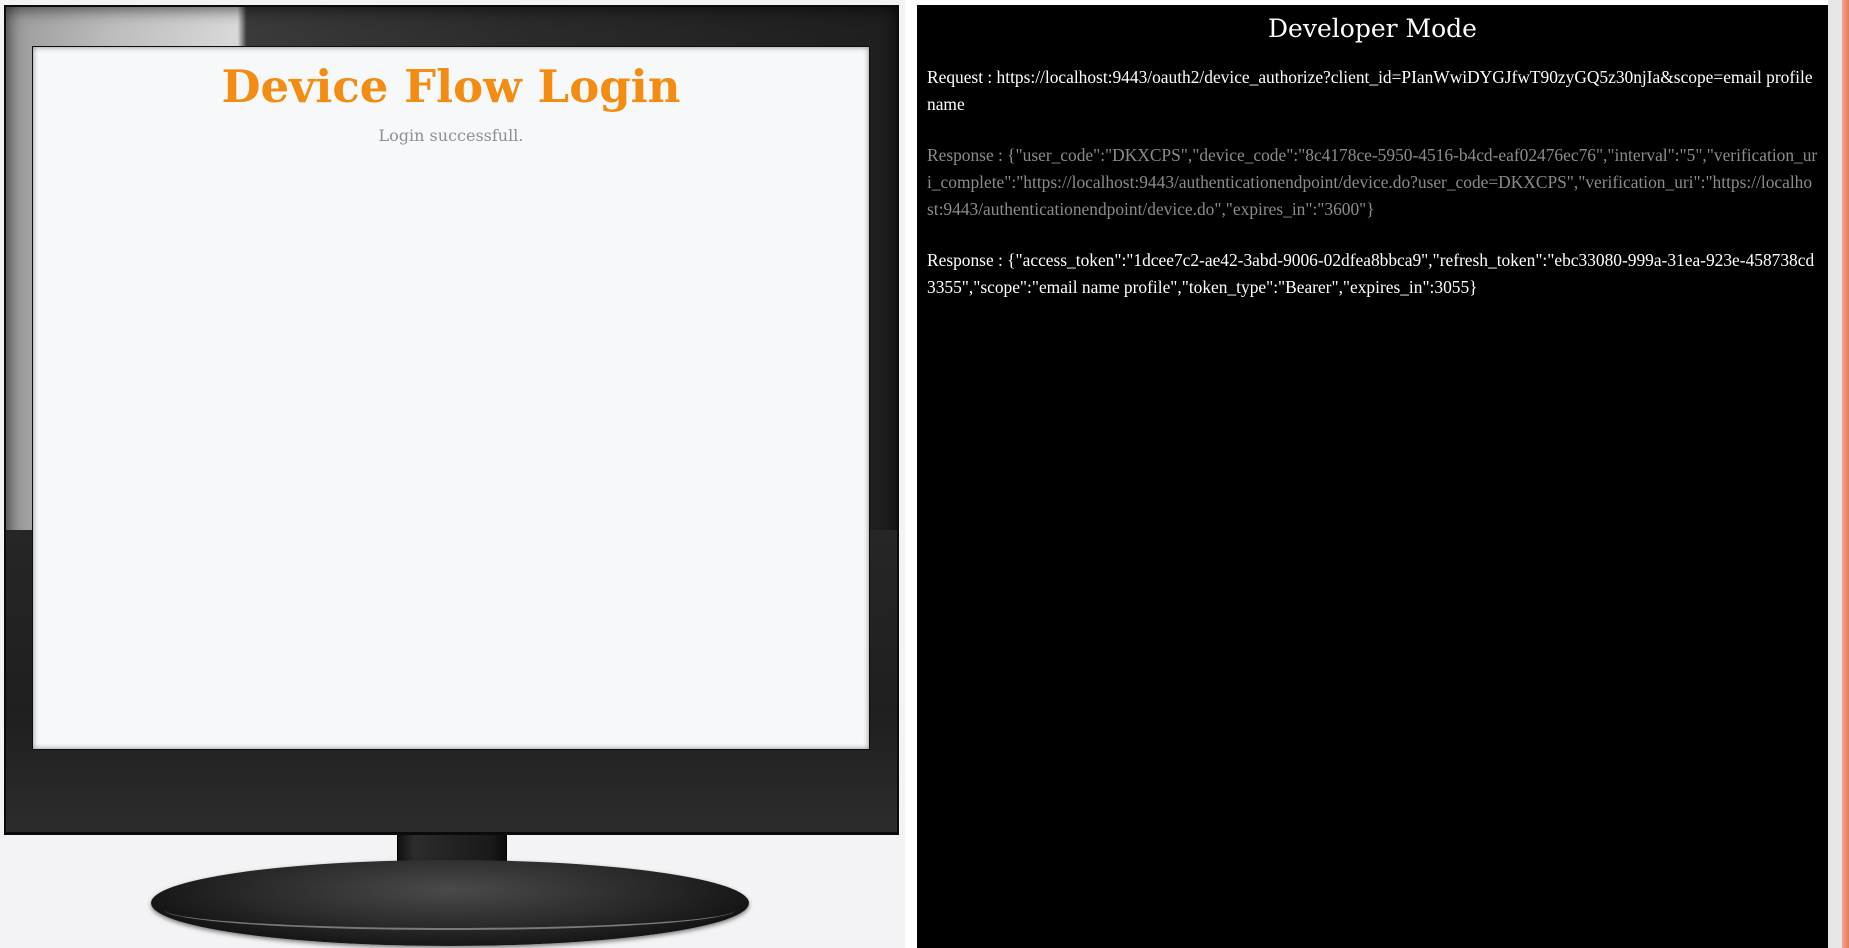  I want to click on scrollbar-track, so click(1835, 474).